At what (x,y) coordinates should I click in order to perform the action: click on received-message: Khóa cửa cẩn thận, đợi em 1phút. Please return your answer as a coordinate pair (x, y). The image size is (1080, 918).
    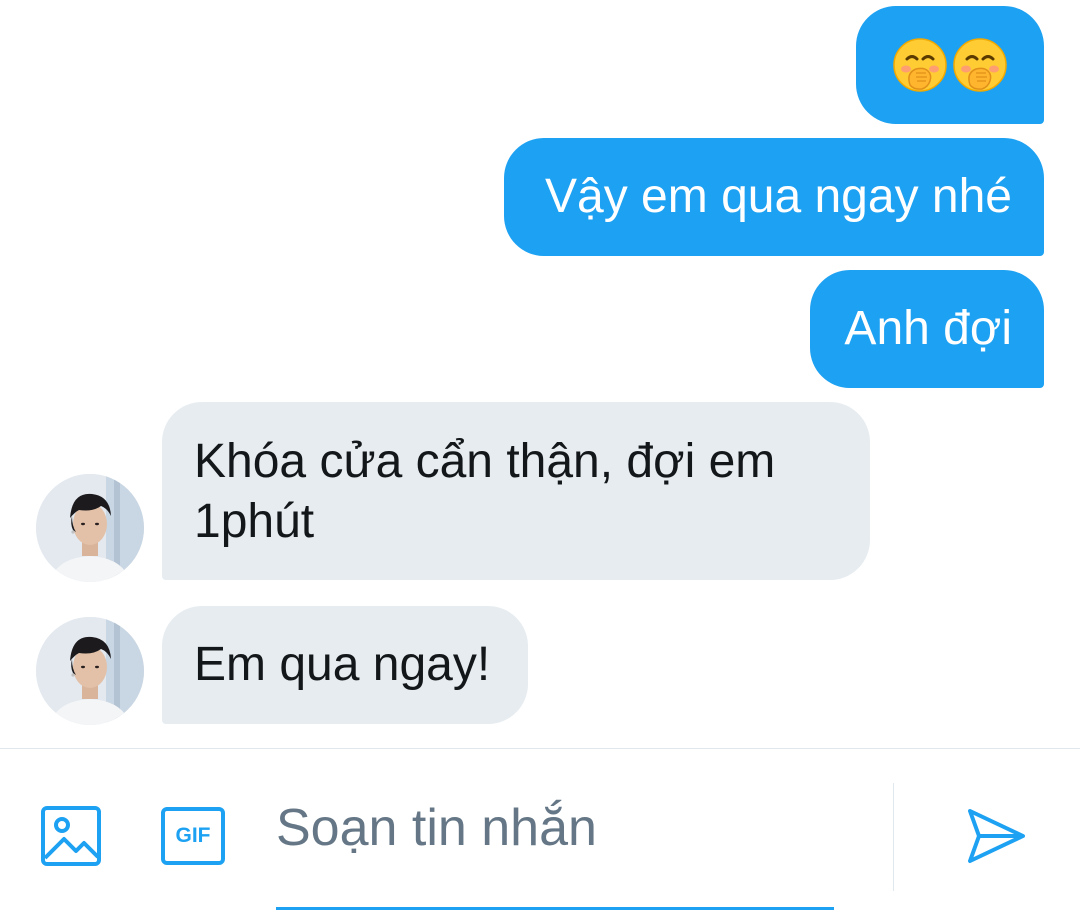
    Looking at the image, I should click on (516, 491).